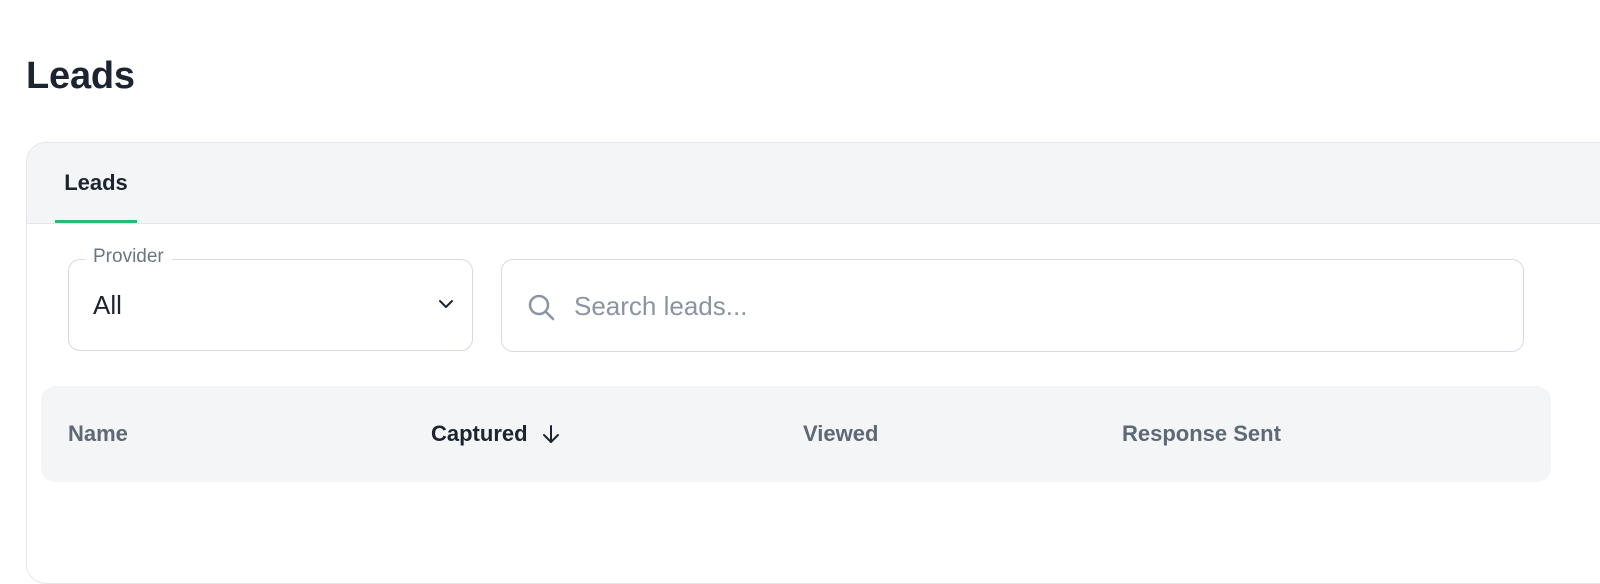 The image size is (1600, 584). Describe the element at coordinates (270, 298) in the screenshot. I see `provider-select: Provider All` at that location.